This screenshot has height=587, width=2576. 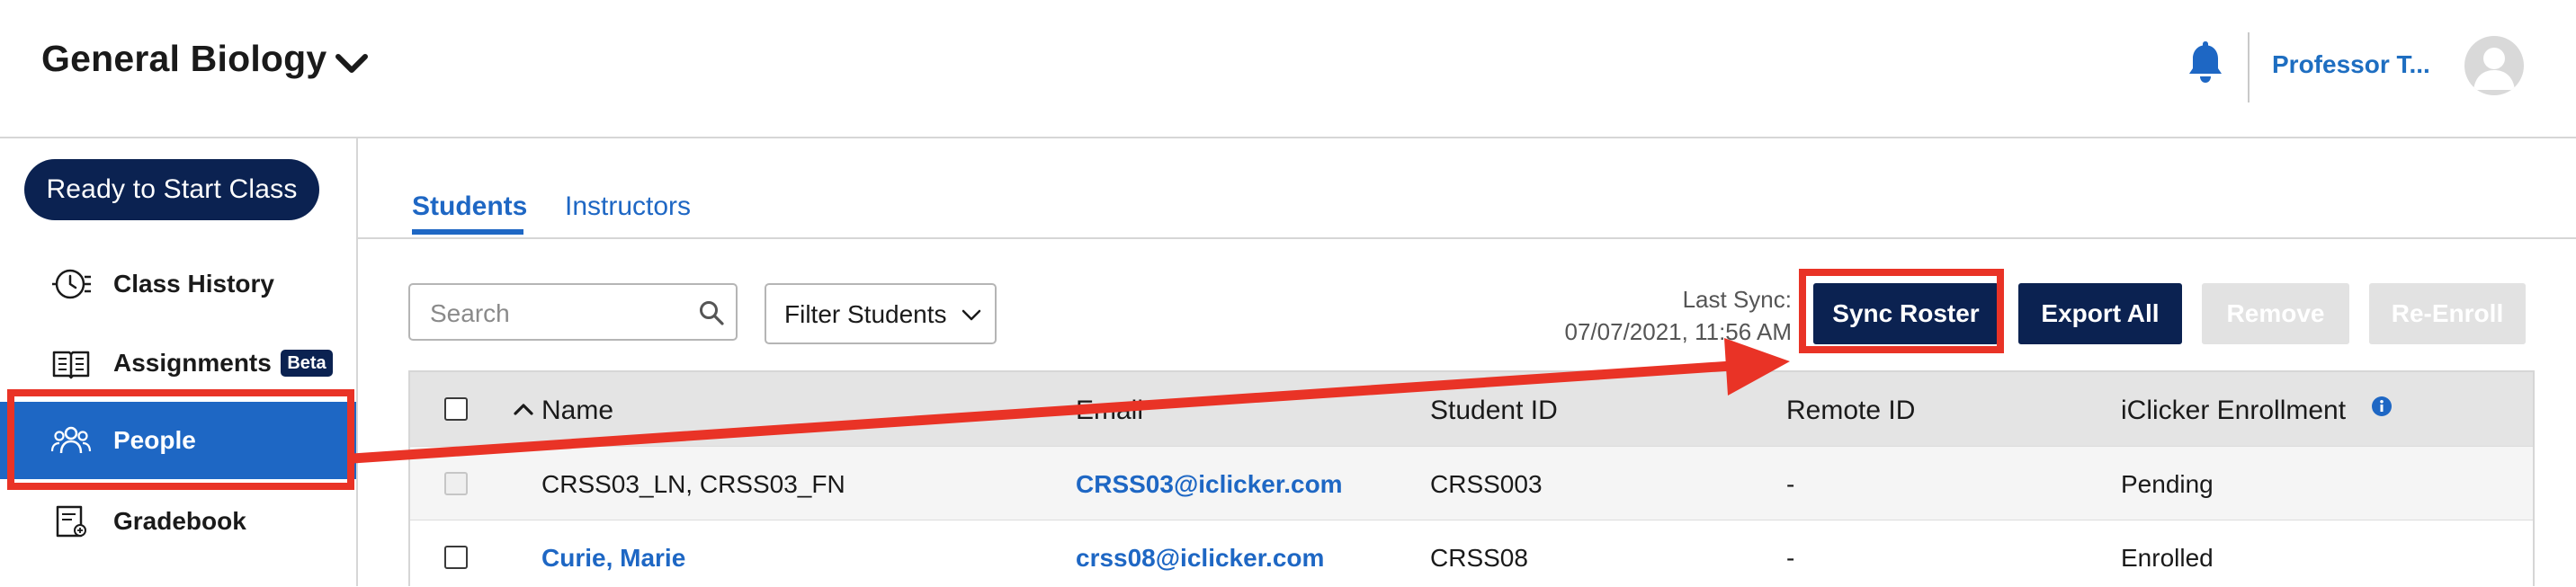 I want to click on tab-instructors: Instructors, so click(x=628, y=207).